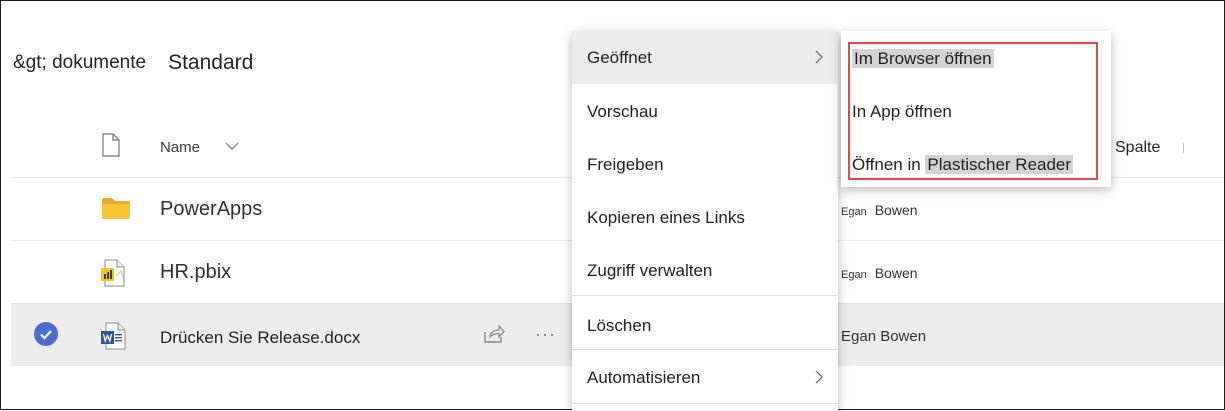 The image size is (1225, 411). I want to click on menu-item-label: Kopieren eines Links, so click(666, 217).